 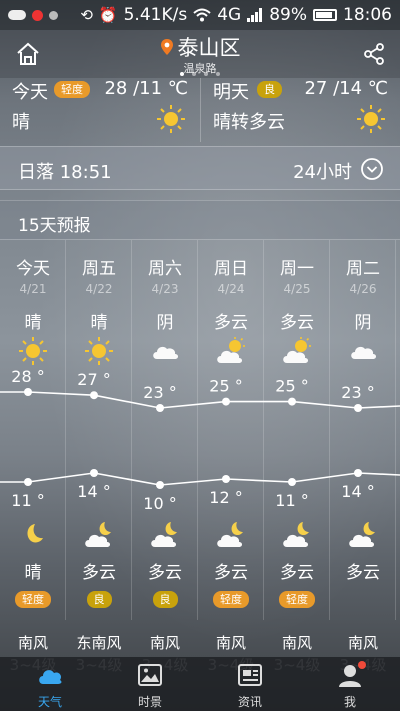 What do you see at coordinates (100, 110) in the screenshot?
I see `today-card: 今天 轻度 28 /11 ℃ 晴` at bounding box center [100, 110].